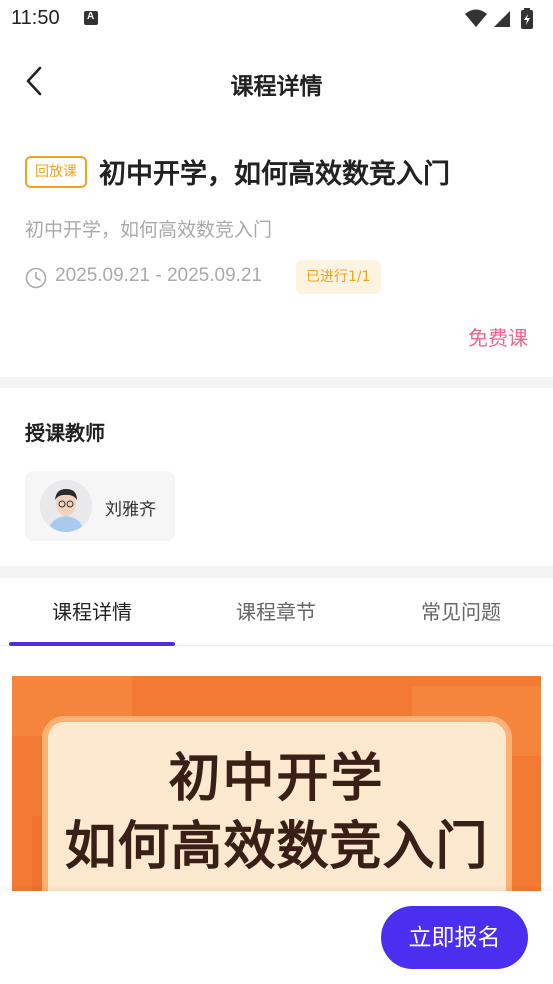 The width and height of the screenshot is (553, 984). What do you see at coordinates (461, 612) in the screenshot?
I see `tab-faq: 常见问题` at bounding box center [461, 612].